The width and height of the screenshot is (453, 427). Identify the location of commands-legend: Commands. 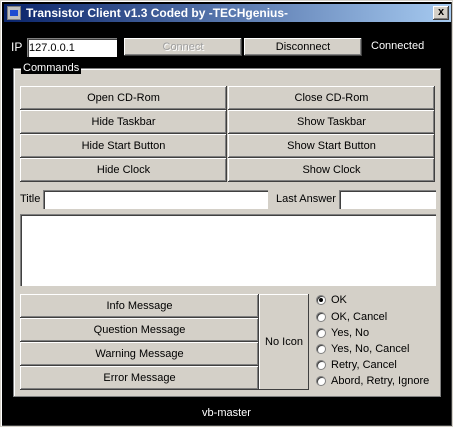
(51, 68).